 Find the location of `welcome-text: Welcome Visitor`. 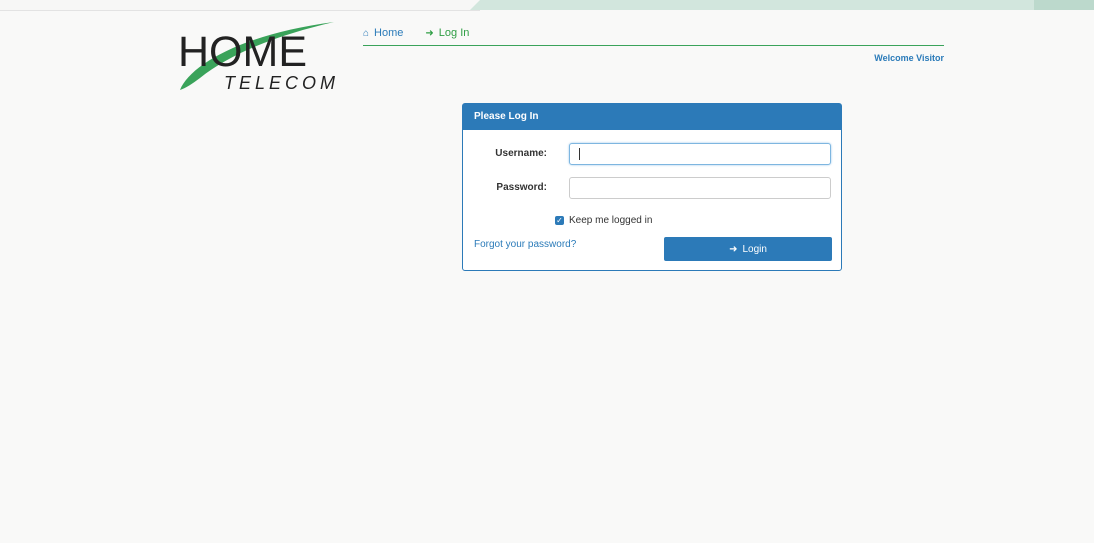

welcome-text: Welcome Visitor is located at coordinates (909, 58).